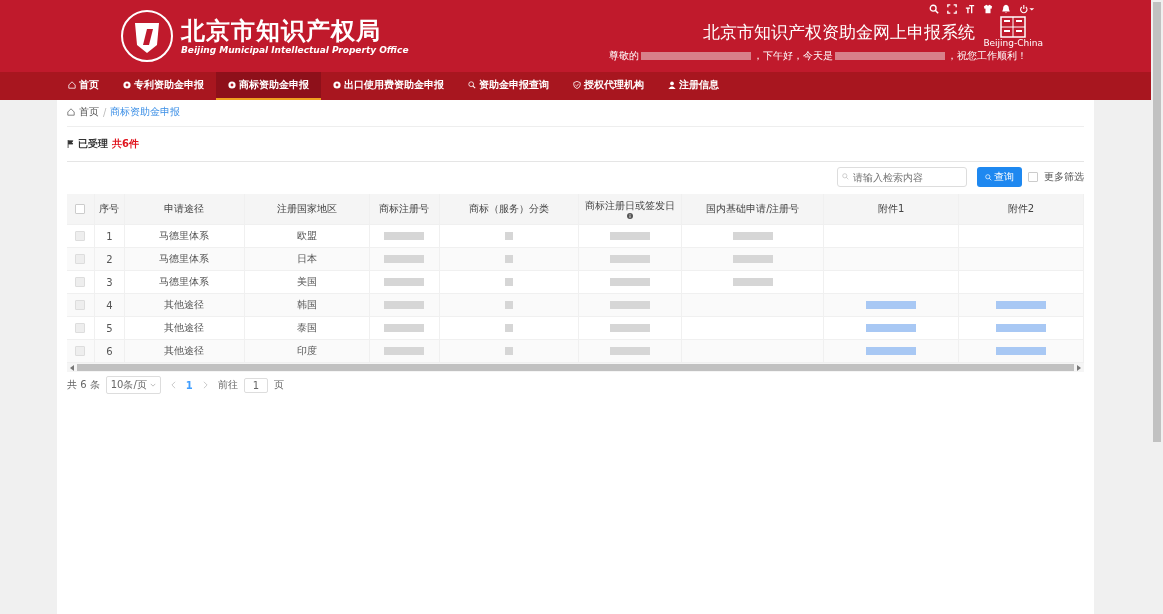 This screenshot has height=614, width=1163. What do you see at coordinates (508, 86) in the screenshot?
I see `nav-tab: 资助金申报查询` at bounding box center [508, 86].